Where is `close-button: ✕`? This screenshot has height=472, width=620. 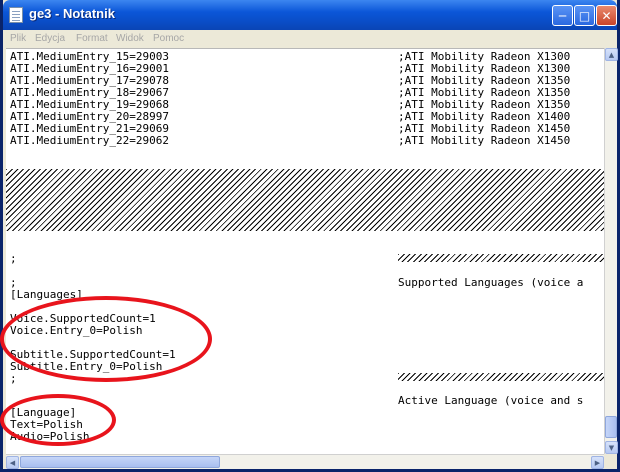 close-button: ✕ is located at coordinates (606, 15).